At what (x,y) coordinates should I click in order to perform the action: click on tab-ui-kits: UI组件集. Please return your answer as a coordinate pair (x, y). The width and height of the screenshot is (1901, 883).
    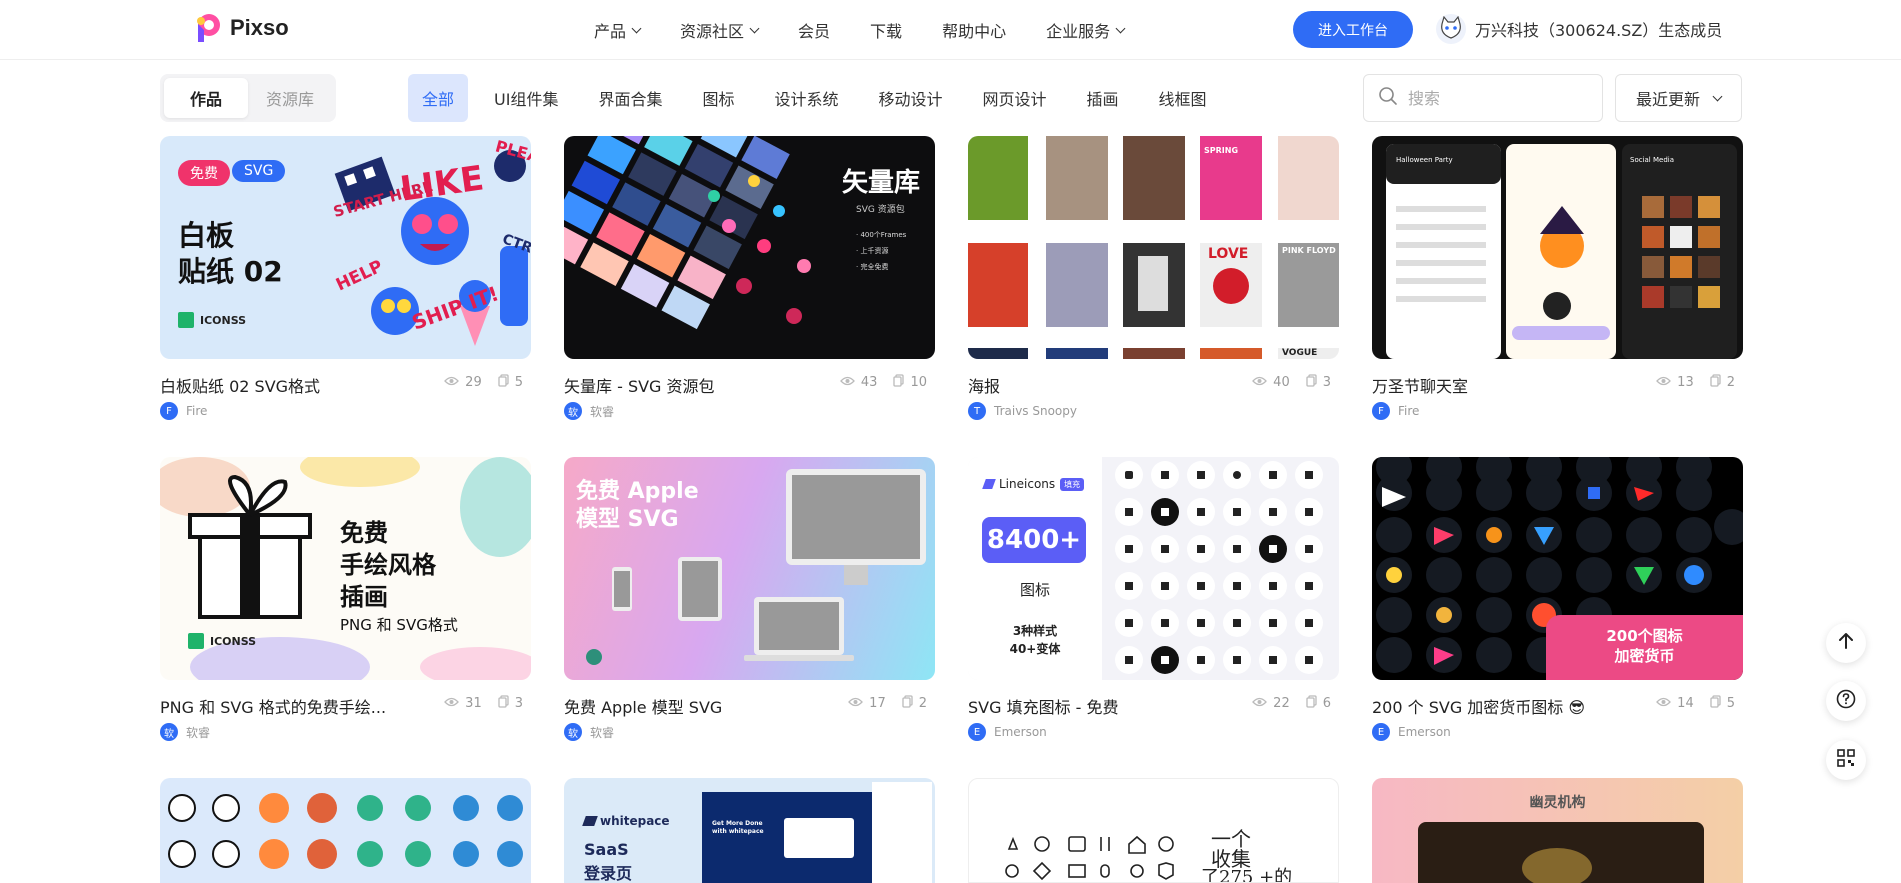
    Looking at the image, I should click on (526, 98).